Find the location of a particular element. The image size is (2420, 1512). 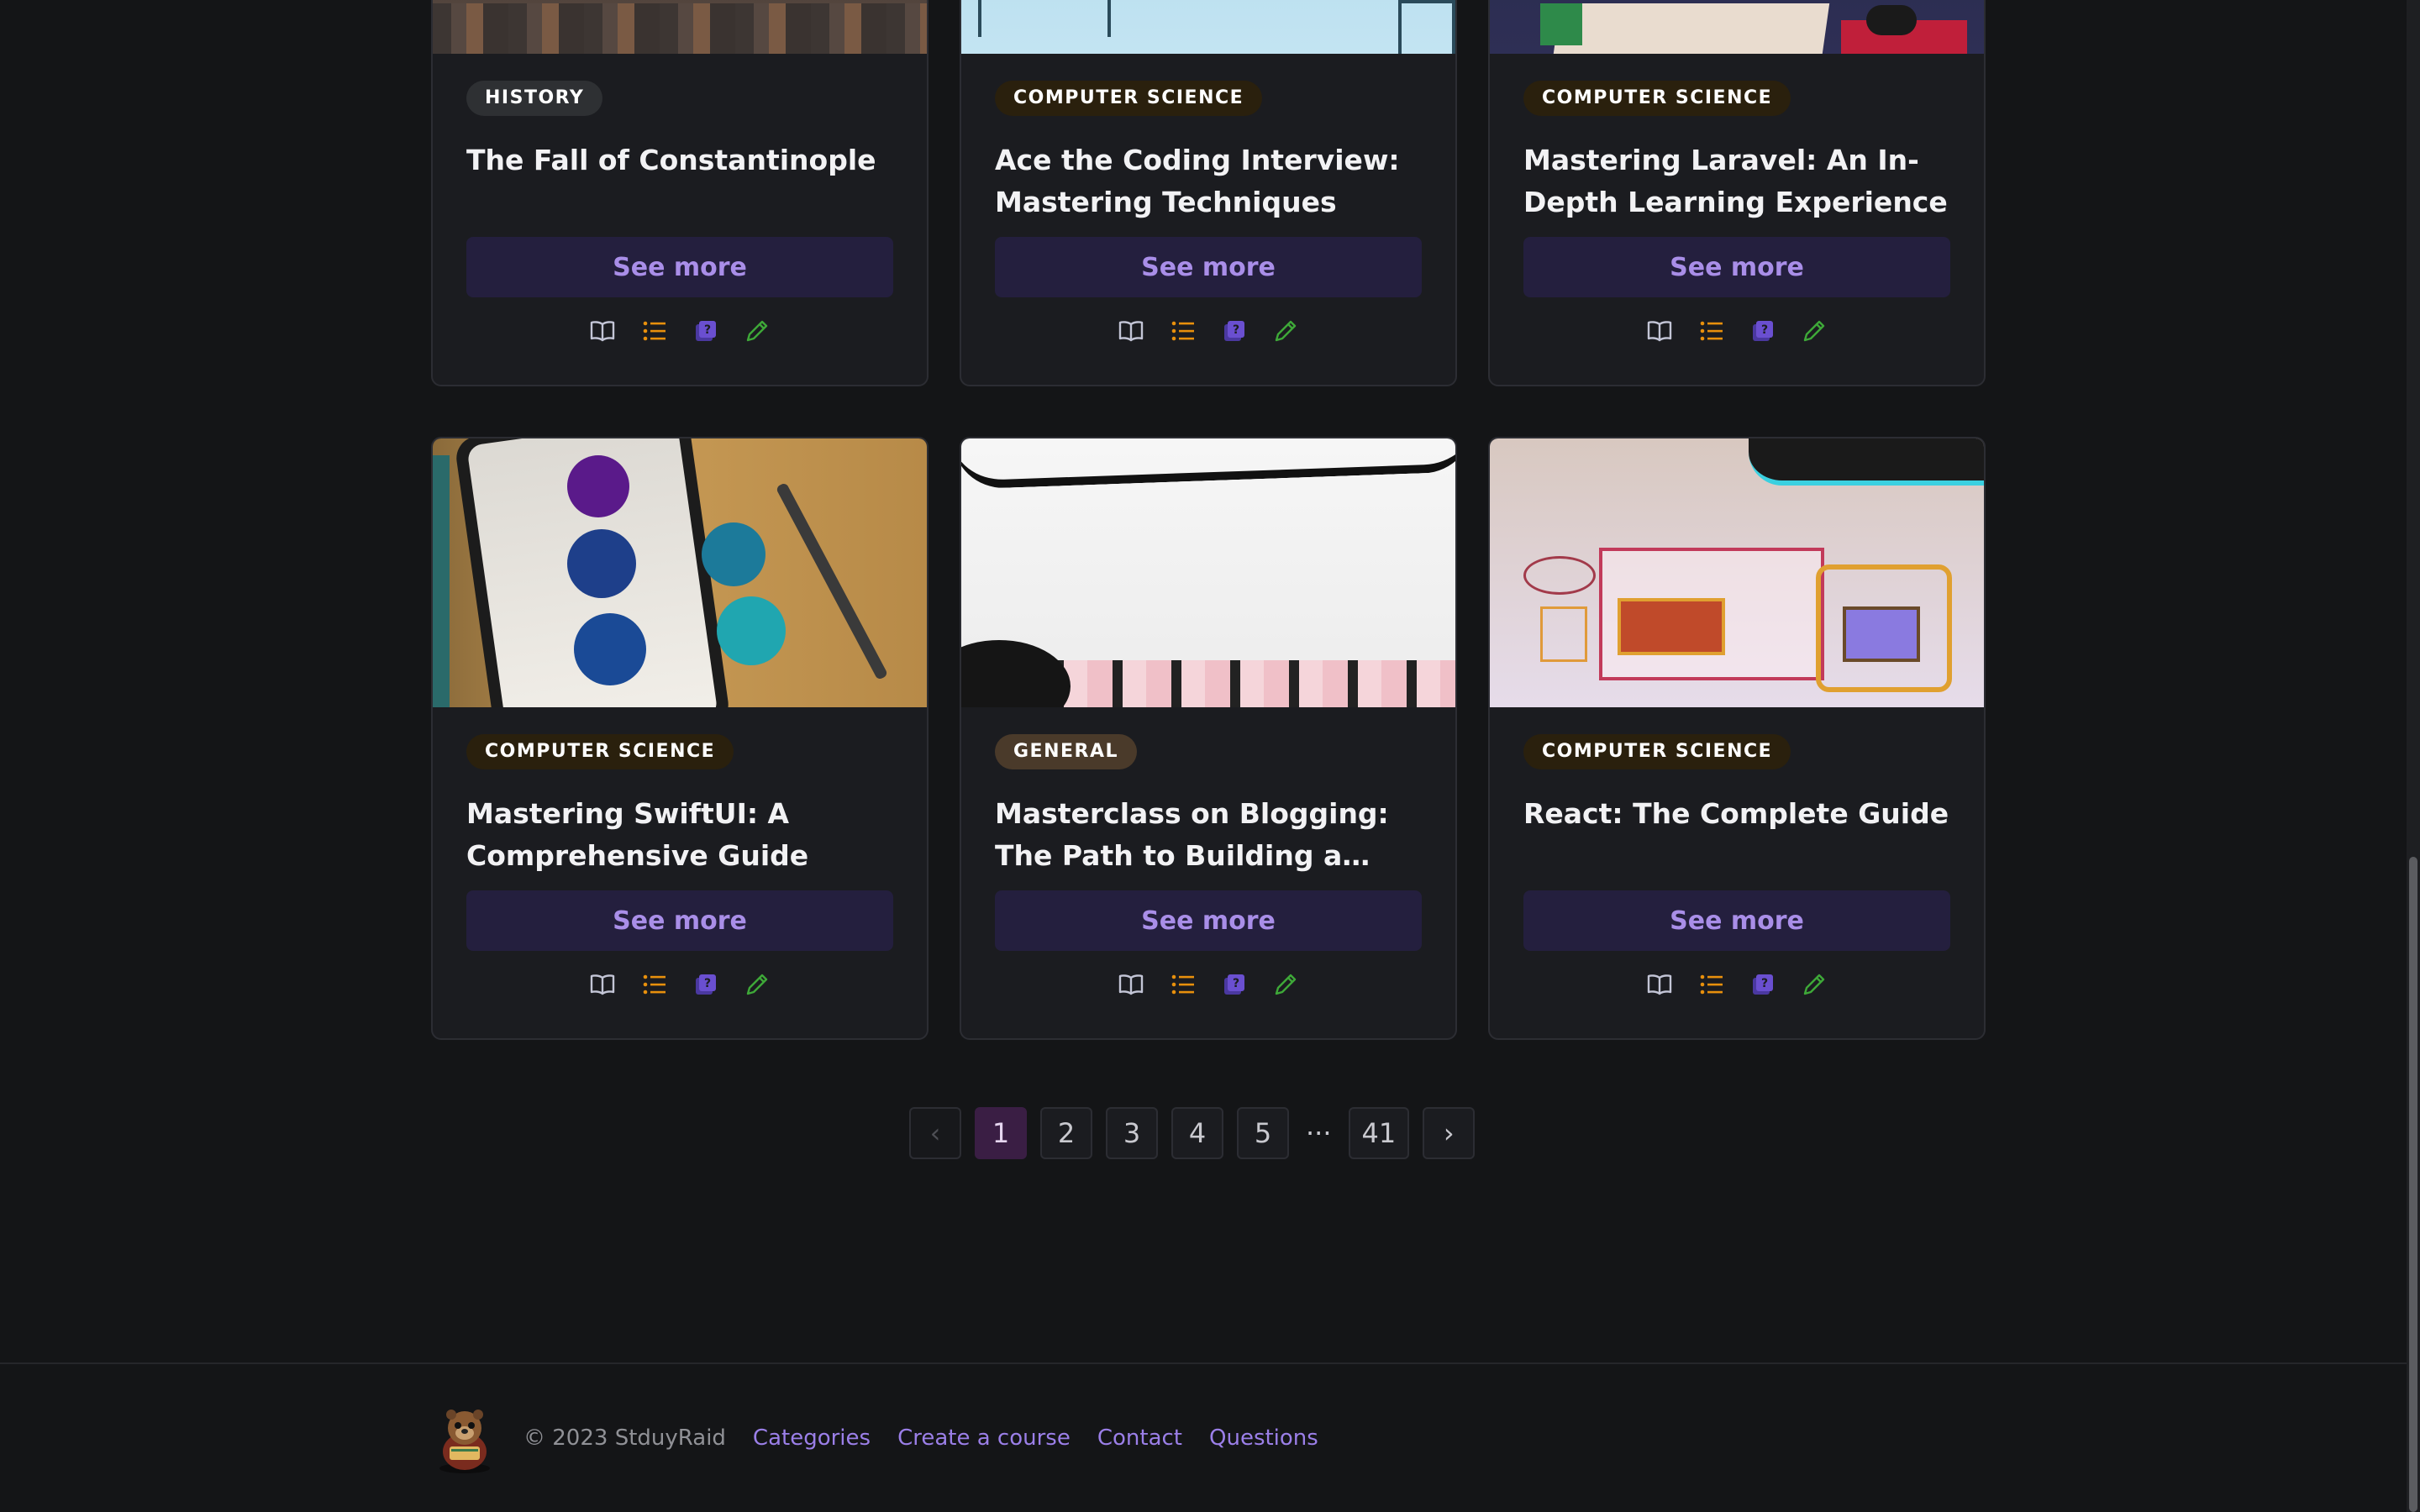

footer-link-categories: Categories is located at coordinates (812, 1438).